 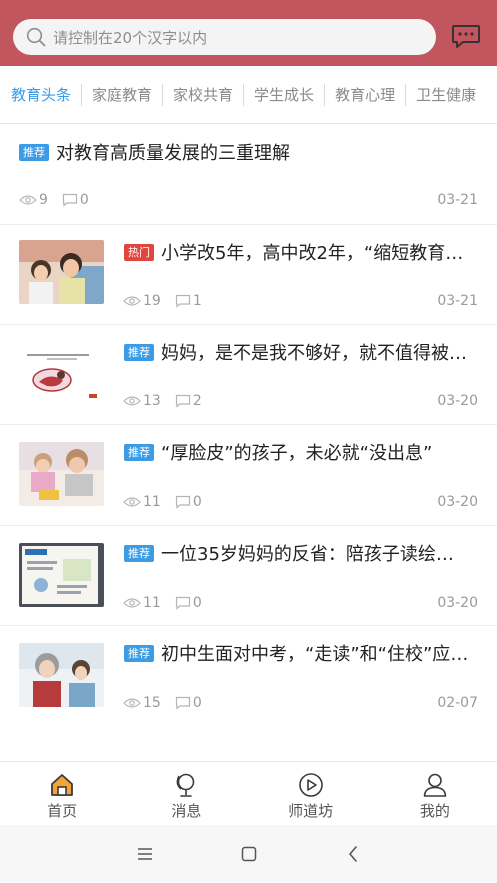 What do you see at coordinates (202, 94) in the screenshot?
I see `tab-home-school: 家校共育` at bounding box center [202, 94].